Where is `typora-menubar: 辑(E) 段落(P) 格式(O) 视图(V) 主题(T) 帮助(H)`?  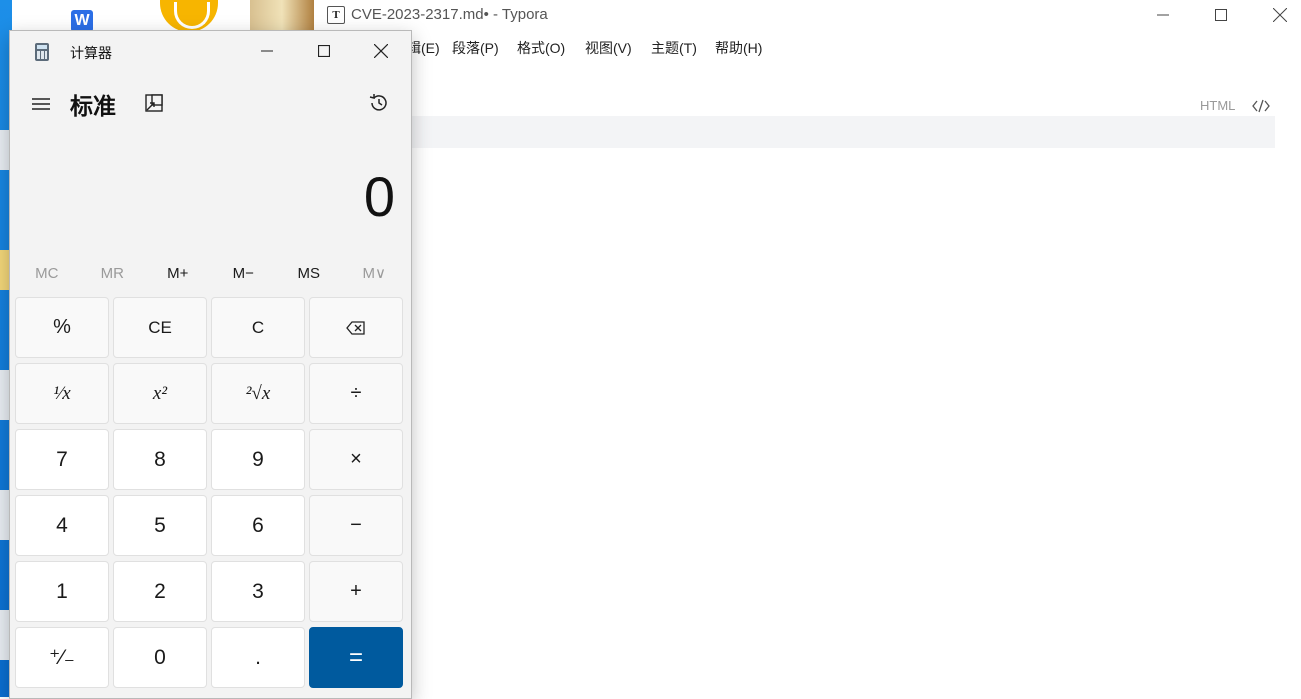
typora-menubar: 辑(E) 段落(P) 格式(O) 视图(V) 主题(T) 帮助(H) is located at coordinates (809, 47).